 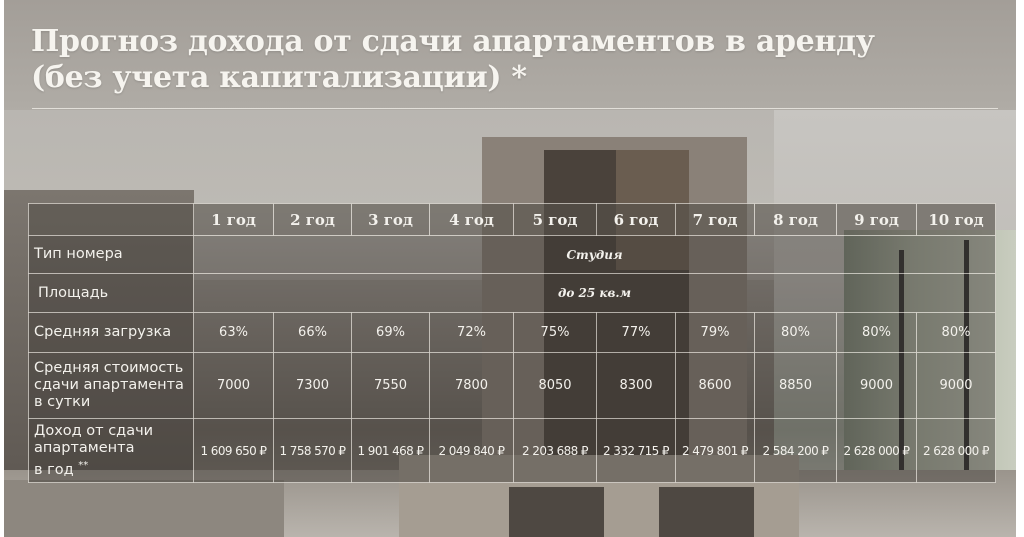 What do you see at coordinates (233, 219) in the screenshot?
I see `header-year-1: 1 год` at bounding box center [233, 219].